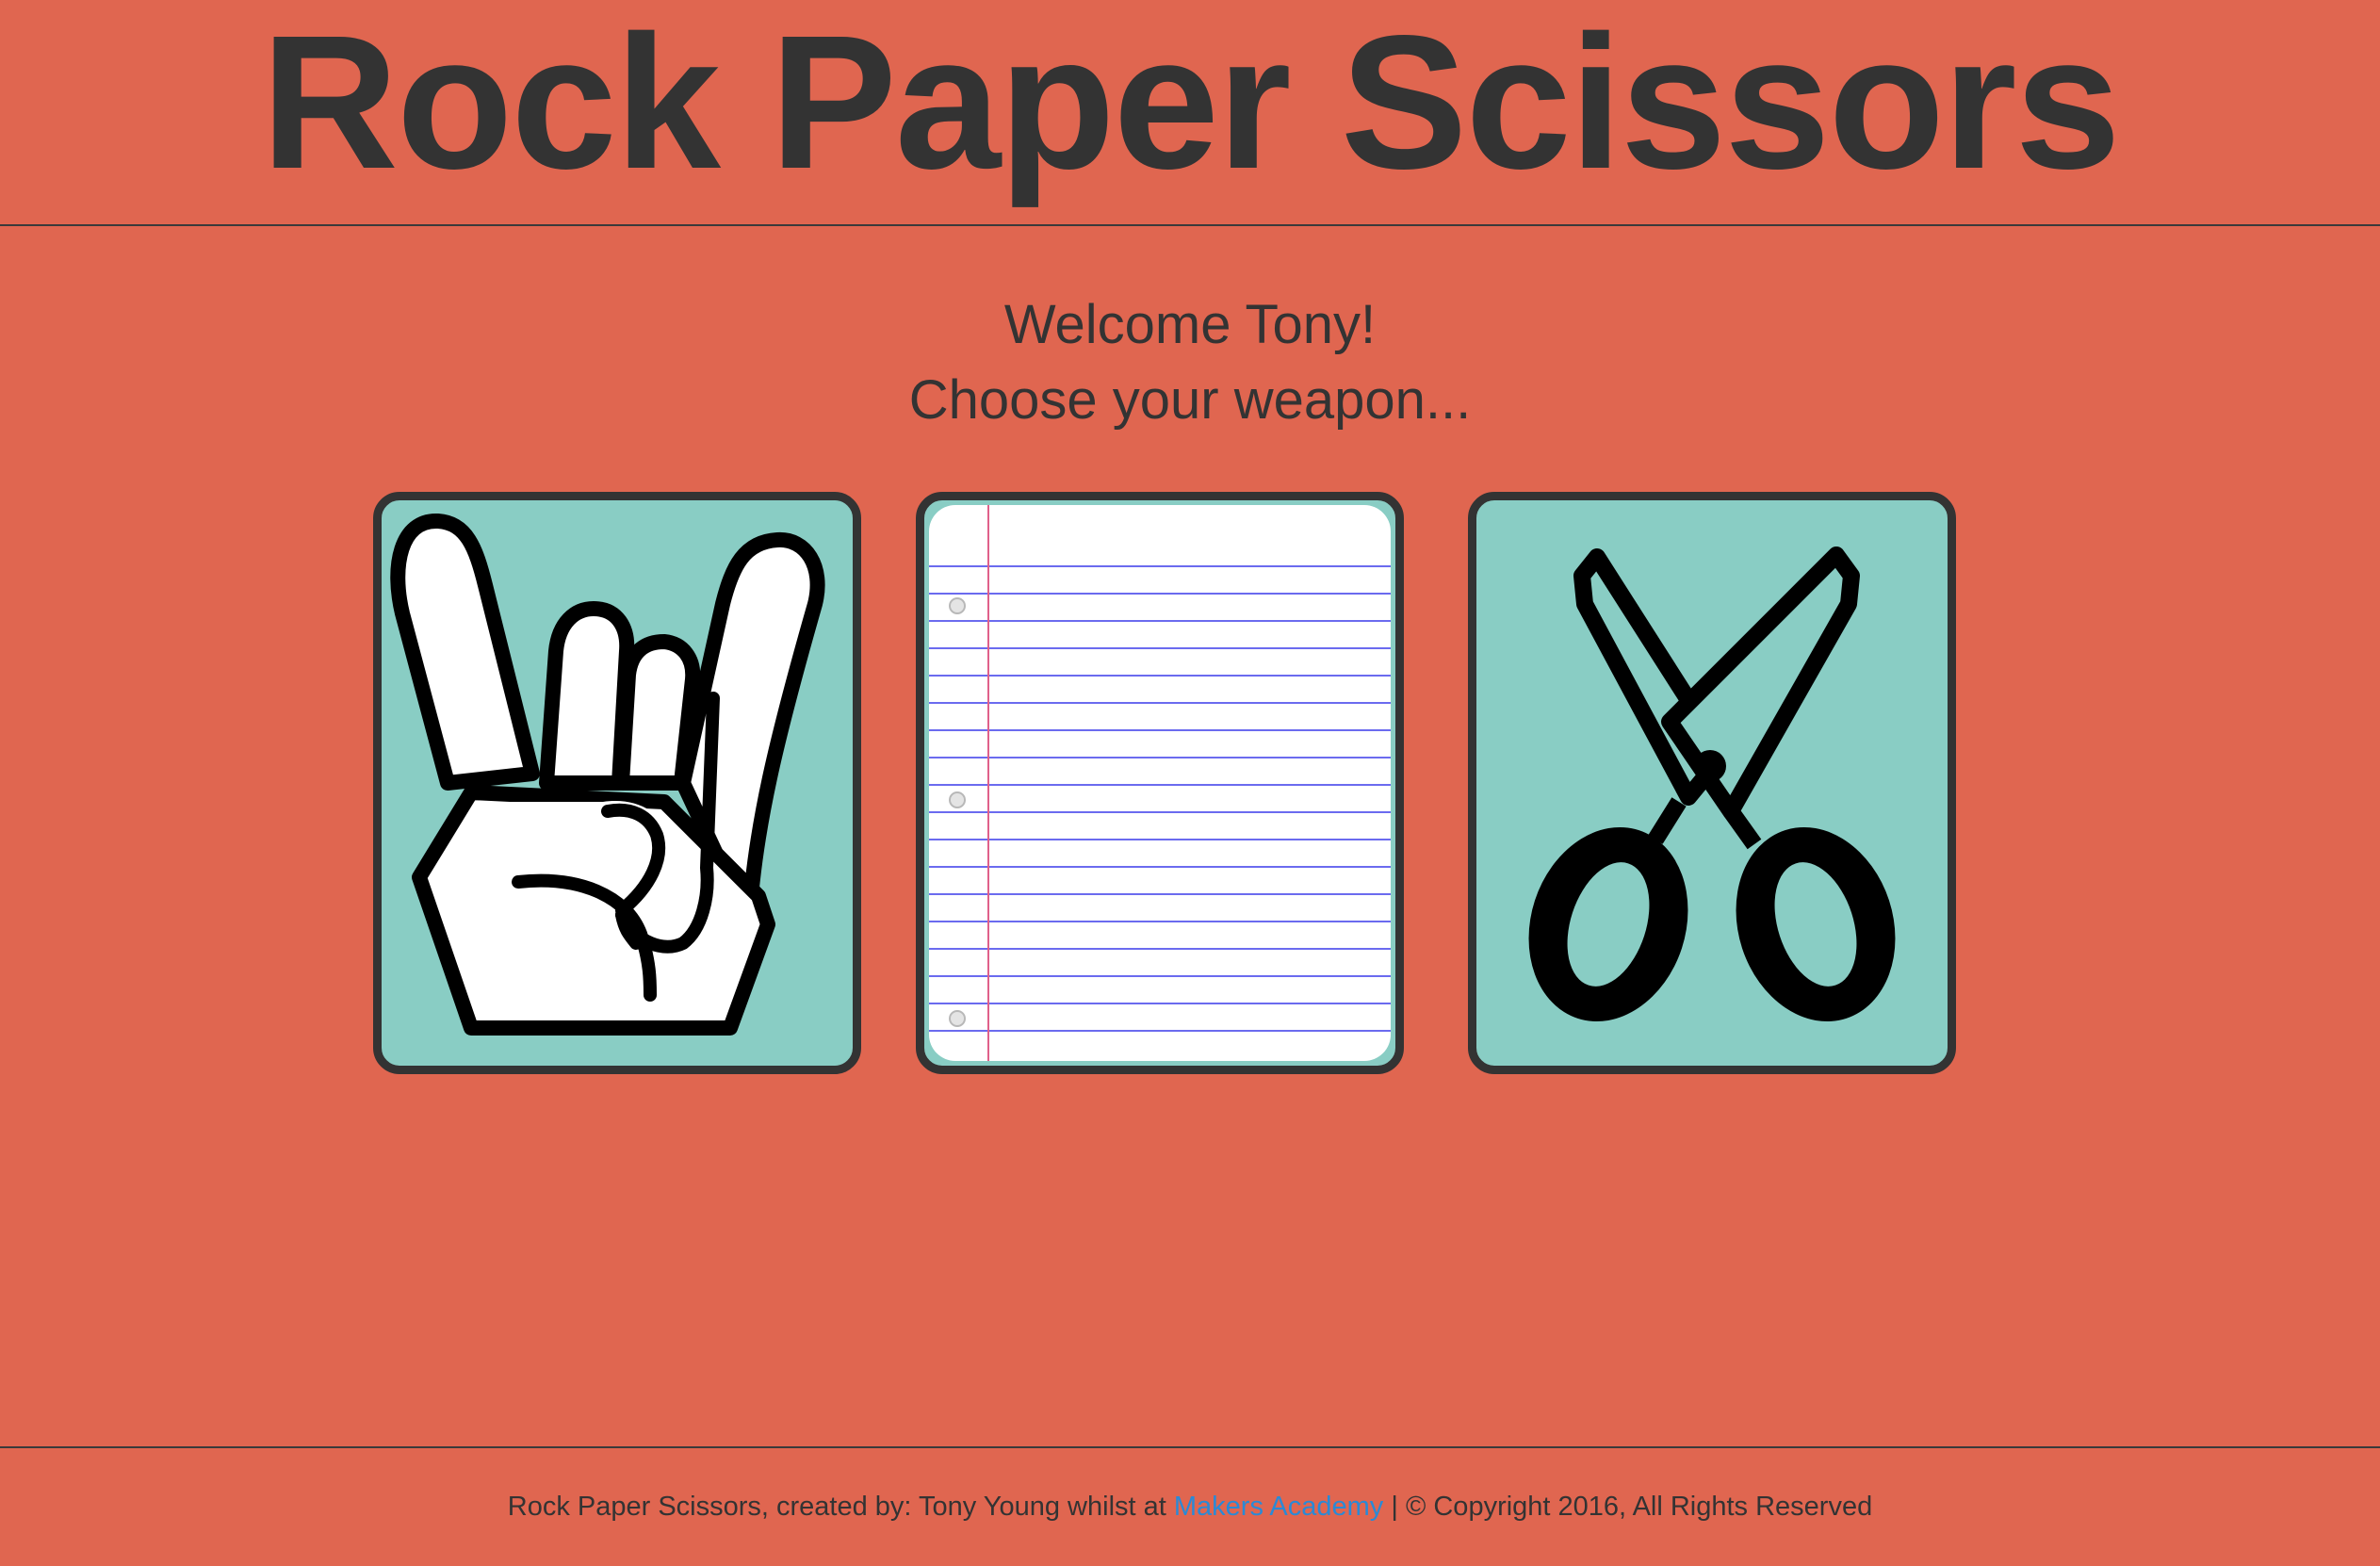 Image resolution: width=2380 pixels, height=1566 pixels. Describe the element at coordinates (1190, 324) in the screenshot. I see `welcome-greeting: Welcome Tony!` at that location.